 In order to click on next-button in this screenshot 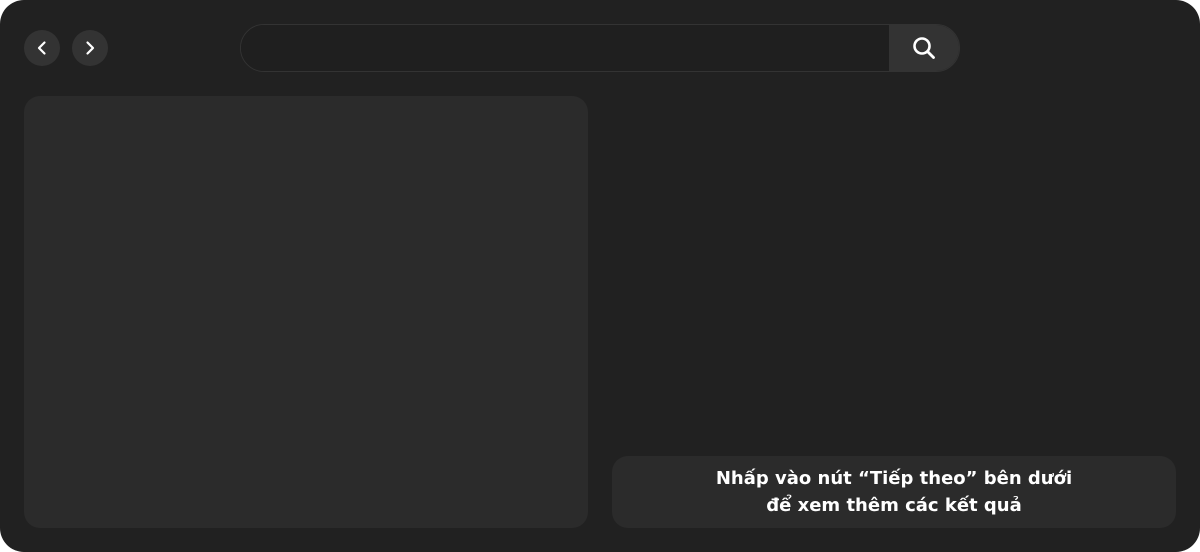, I will do `click(90, 48)`.